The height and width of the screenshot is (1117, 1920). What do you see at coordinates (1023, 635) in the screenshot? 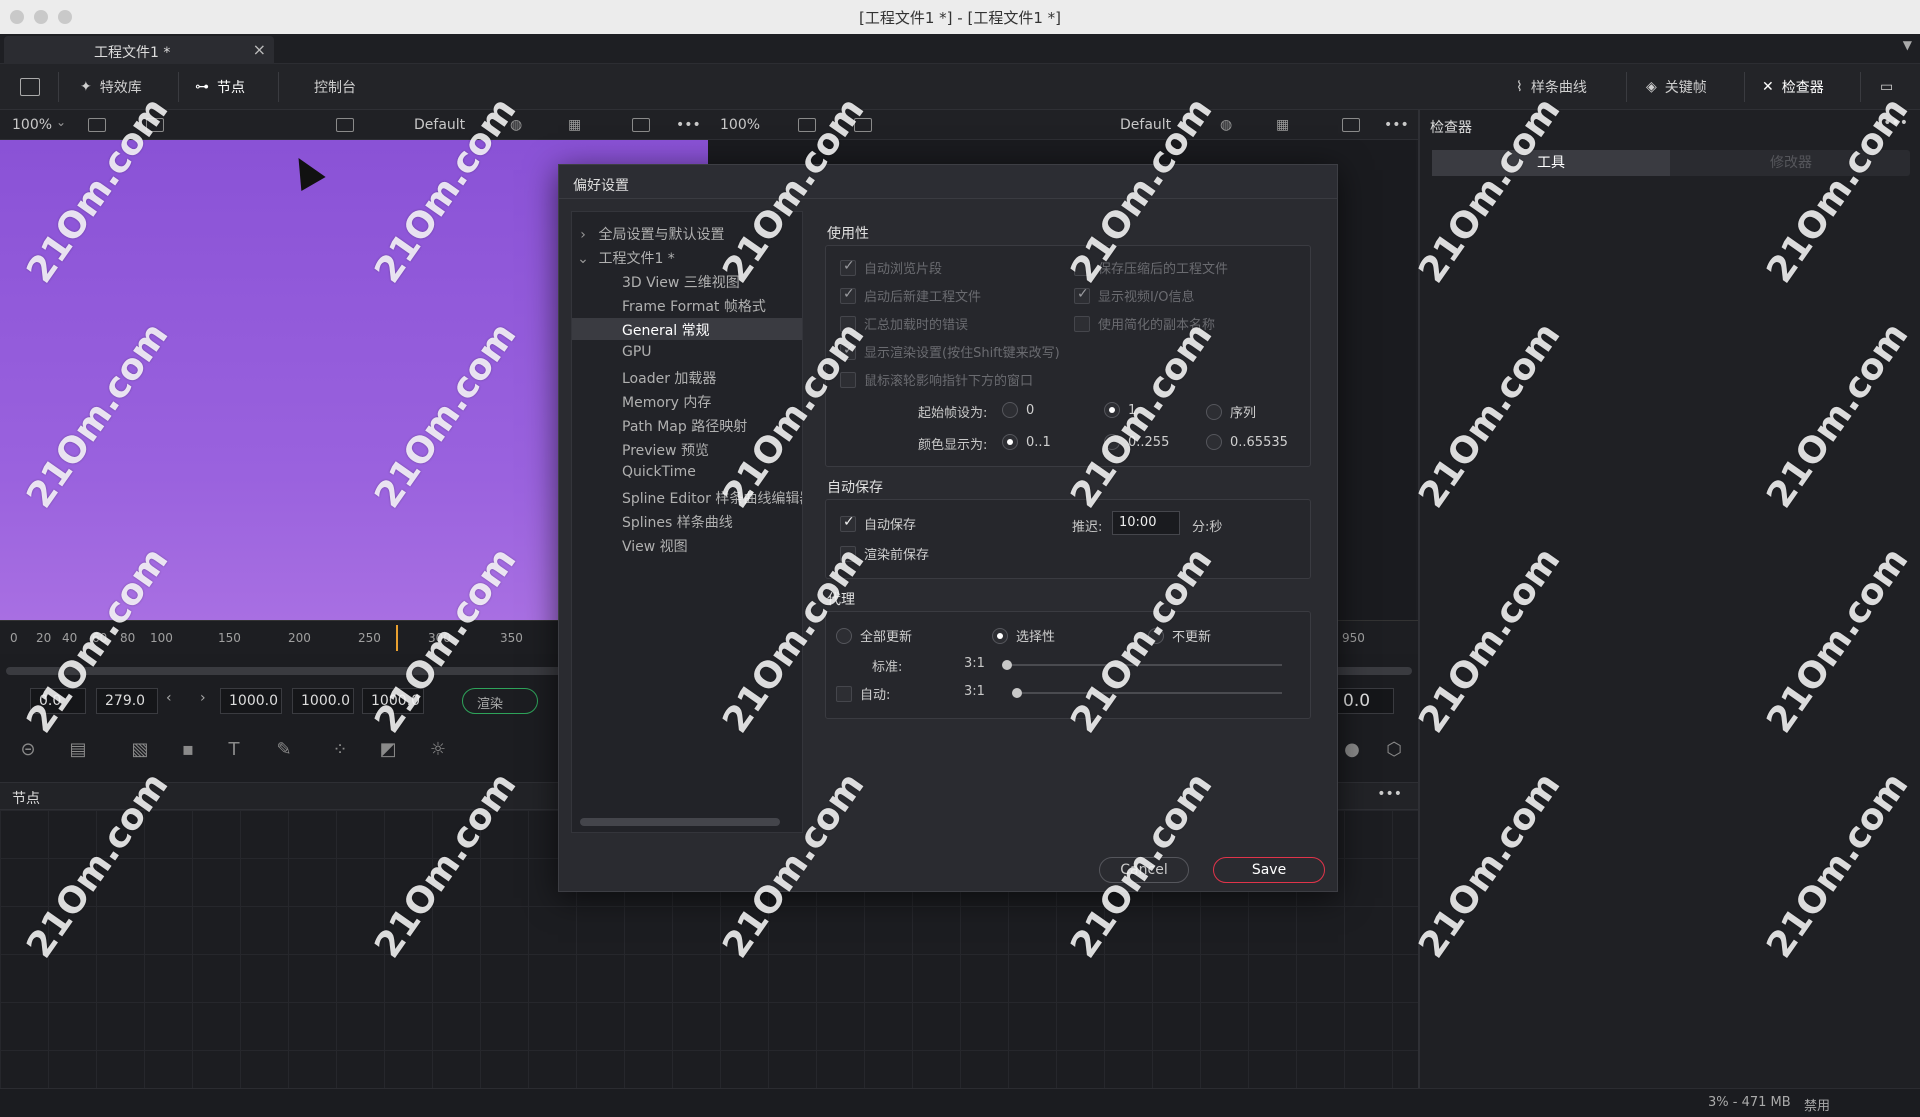
I see `selective-option: 选择性` at bounding box center [1023, 635].